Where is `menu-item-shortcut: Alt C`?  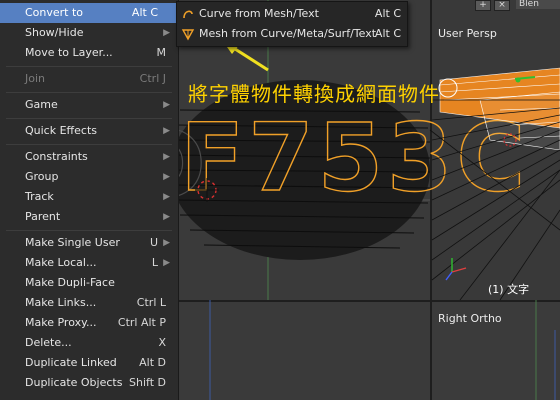 menu-item-shortcut: Alt C is located at coordinates (144, 12).